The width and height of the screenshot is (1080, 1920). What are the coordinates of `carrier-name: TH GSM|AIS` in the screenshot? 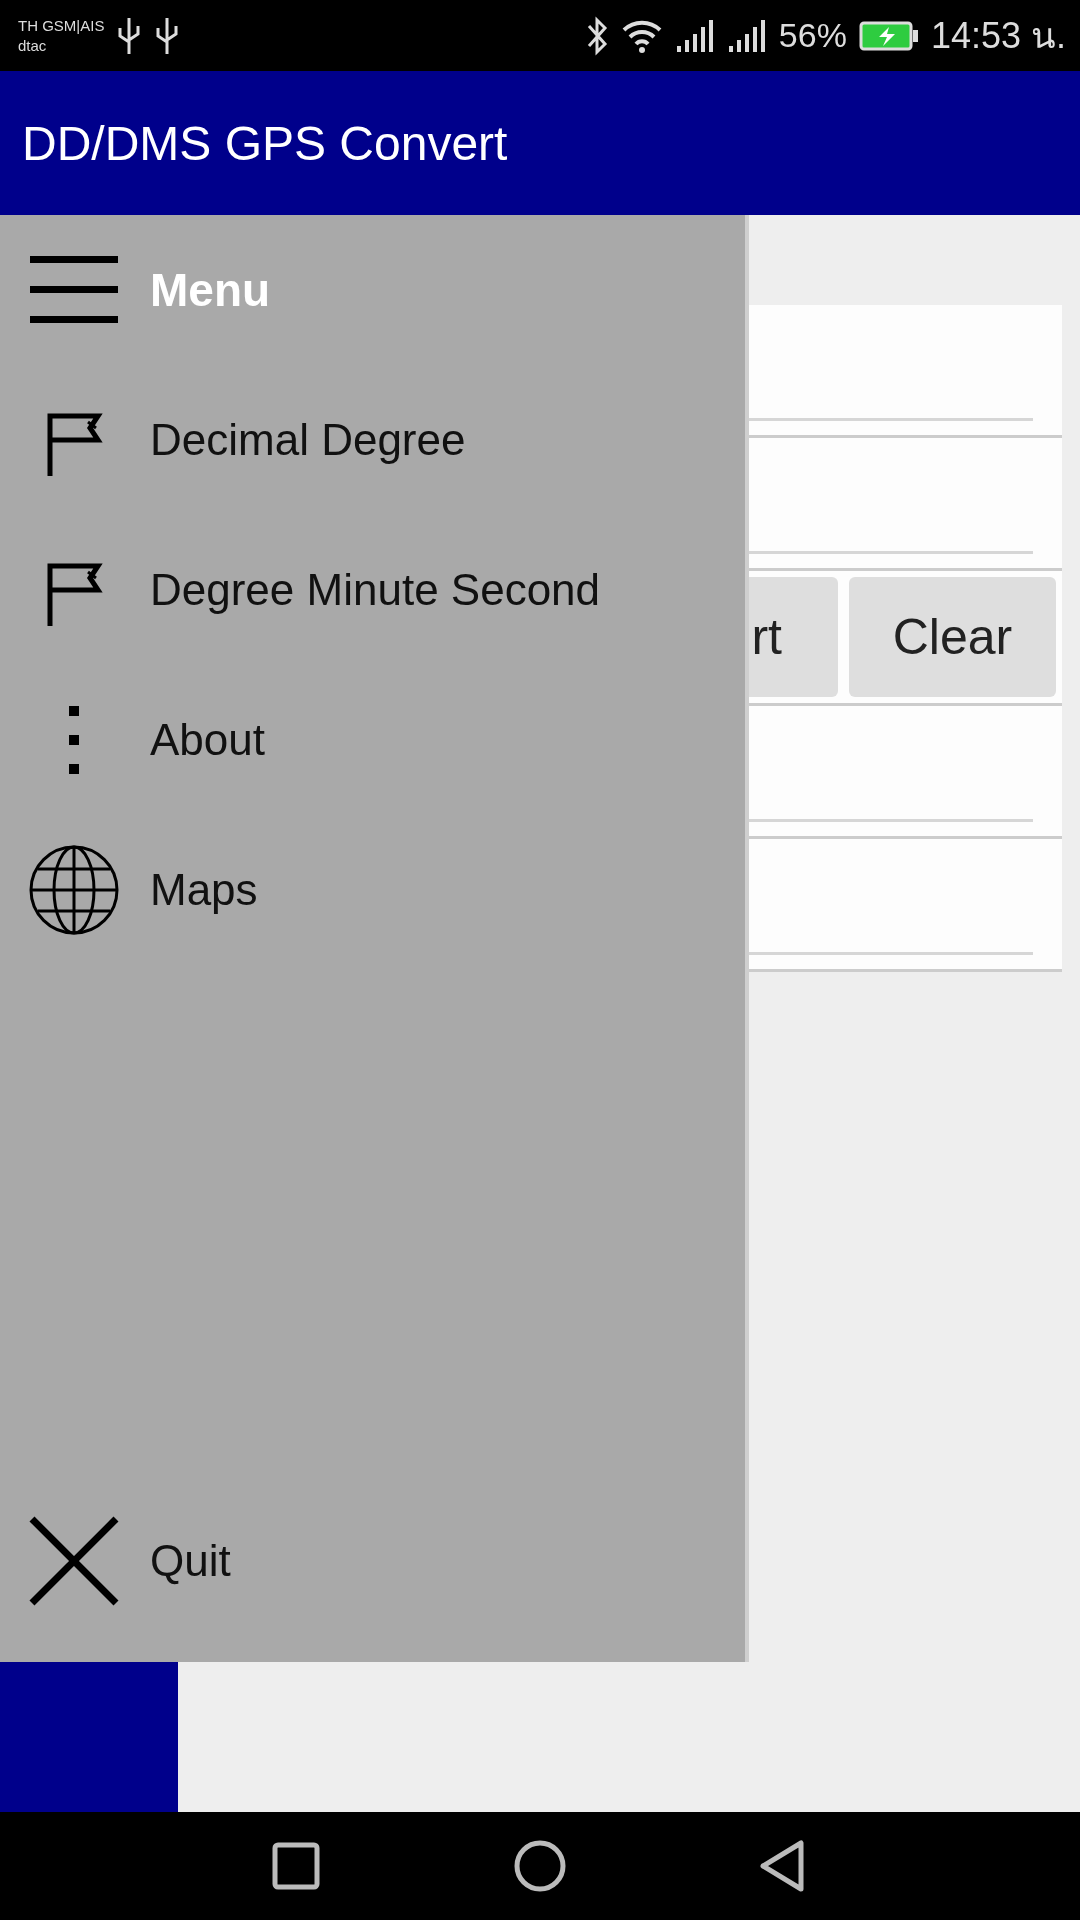 It's located at (61, 25).